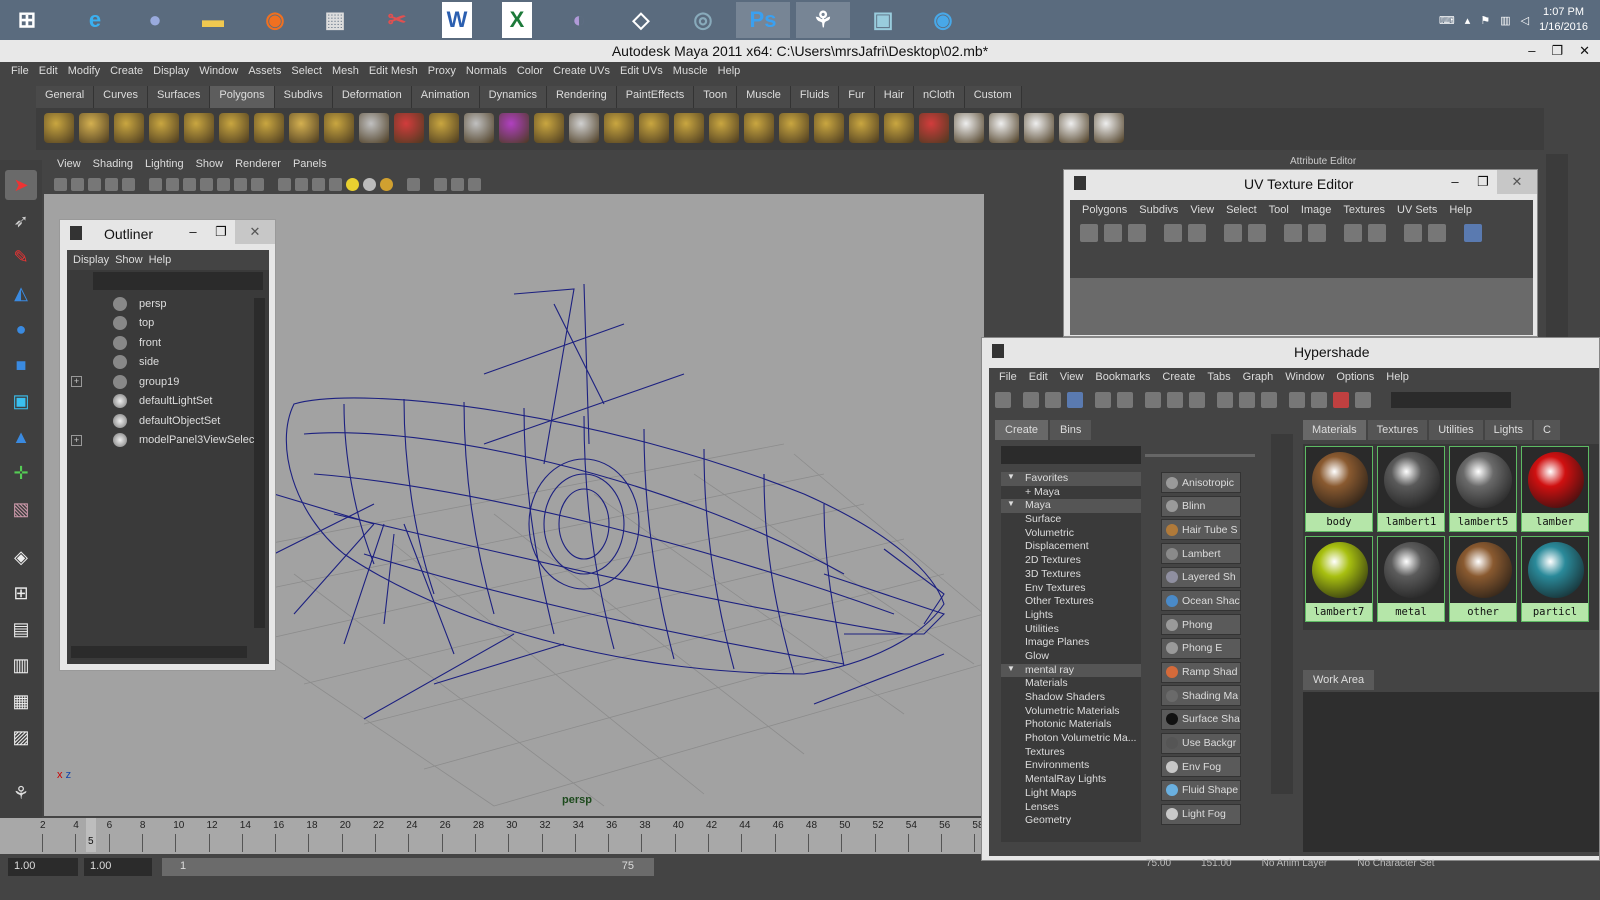  I want to click on create-tree-item: Lenses, so click(1071, 808).